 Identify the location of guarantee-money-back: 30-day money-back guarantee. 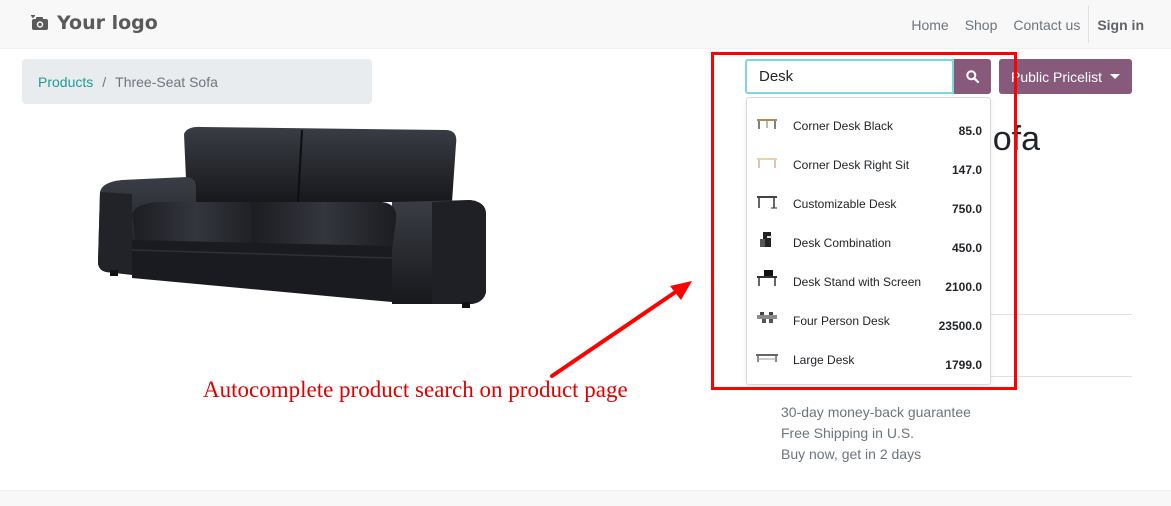
(876, 412).